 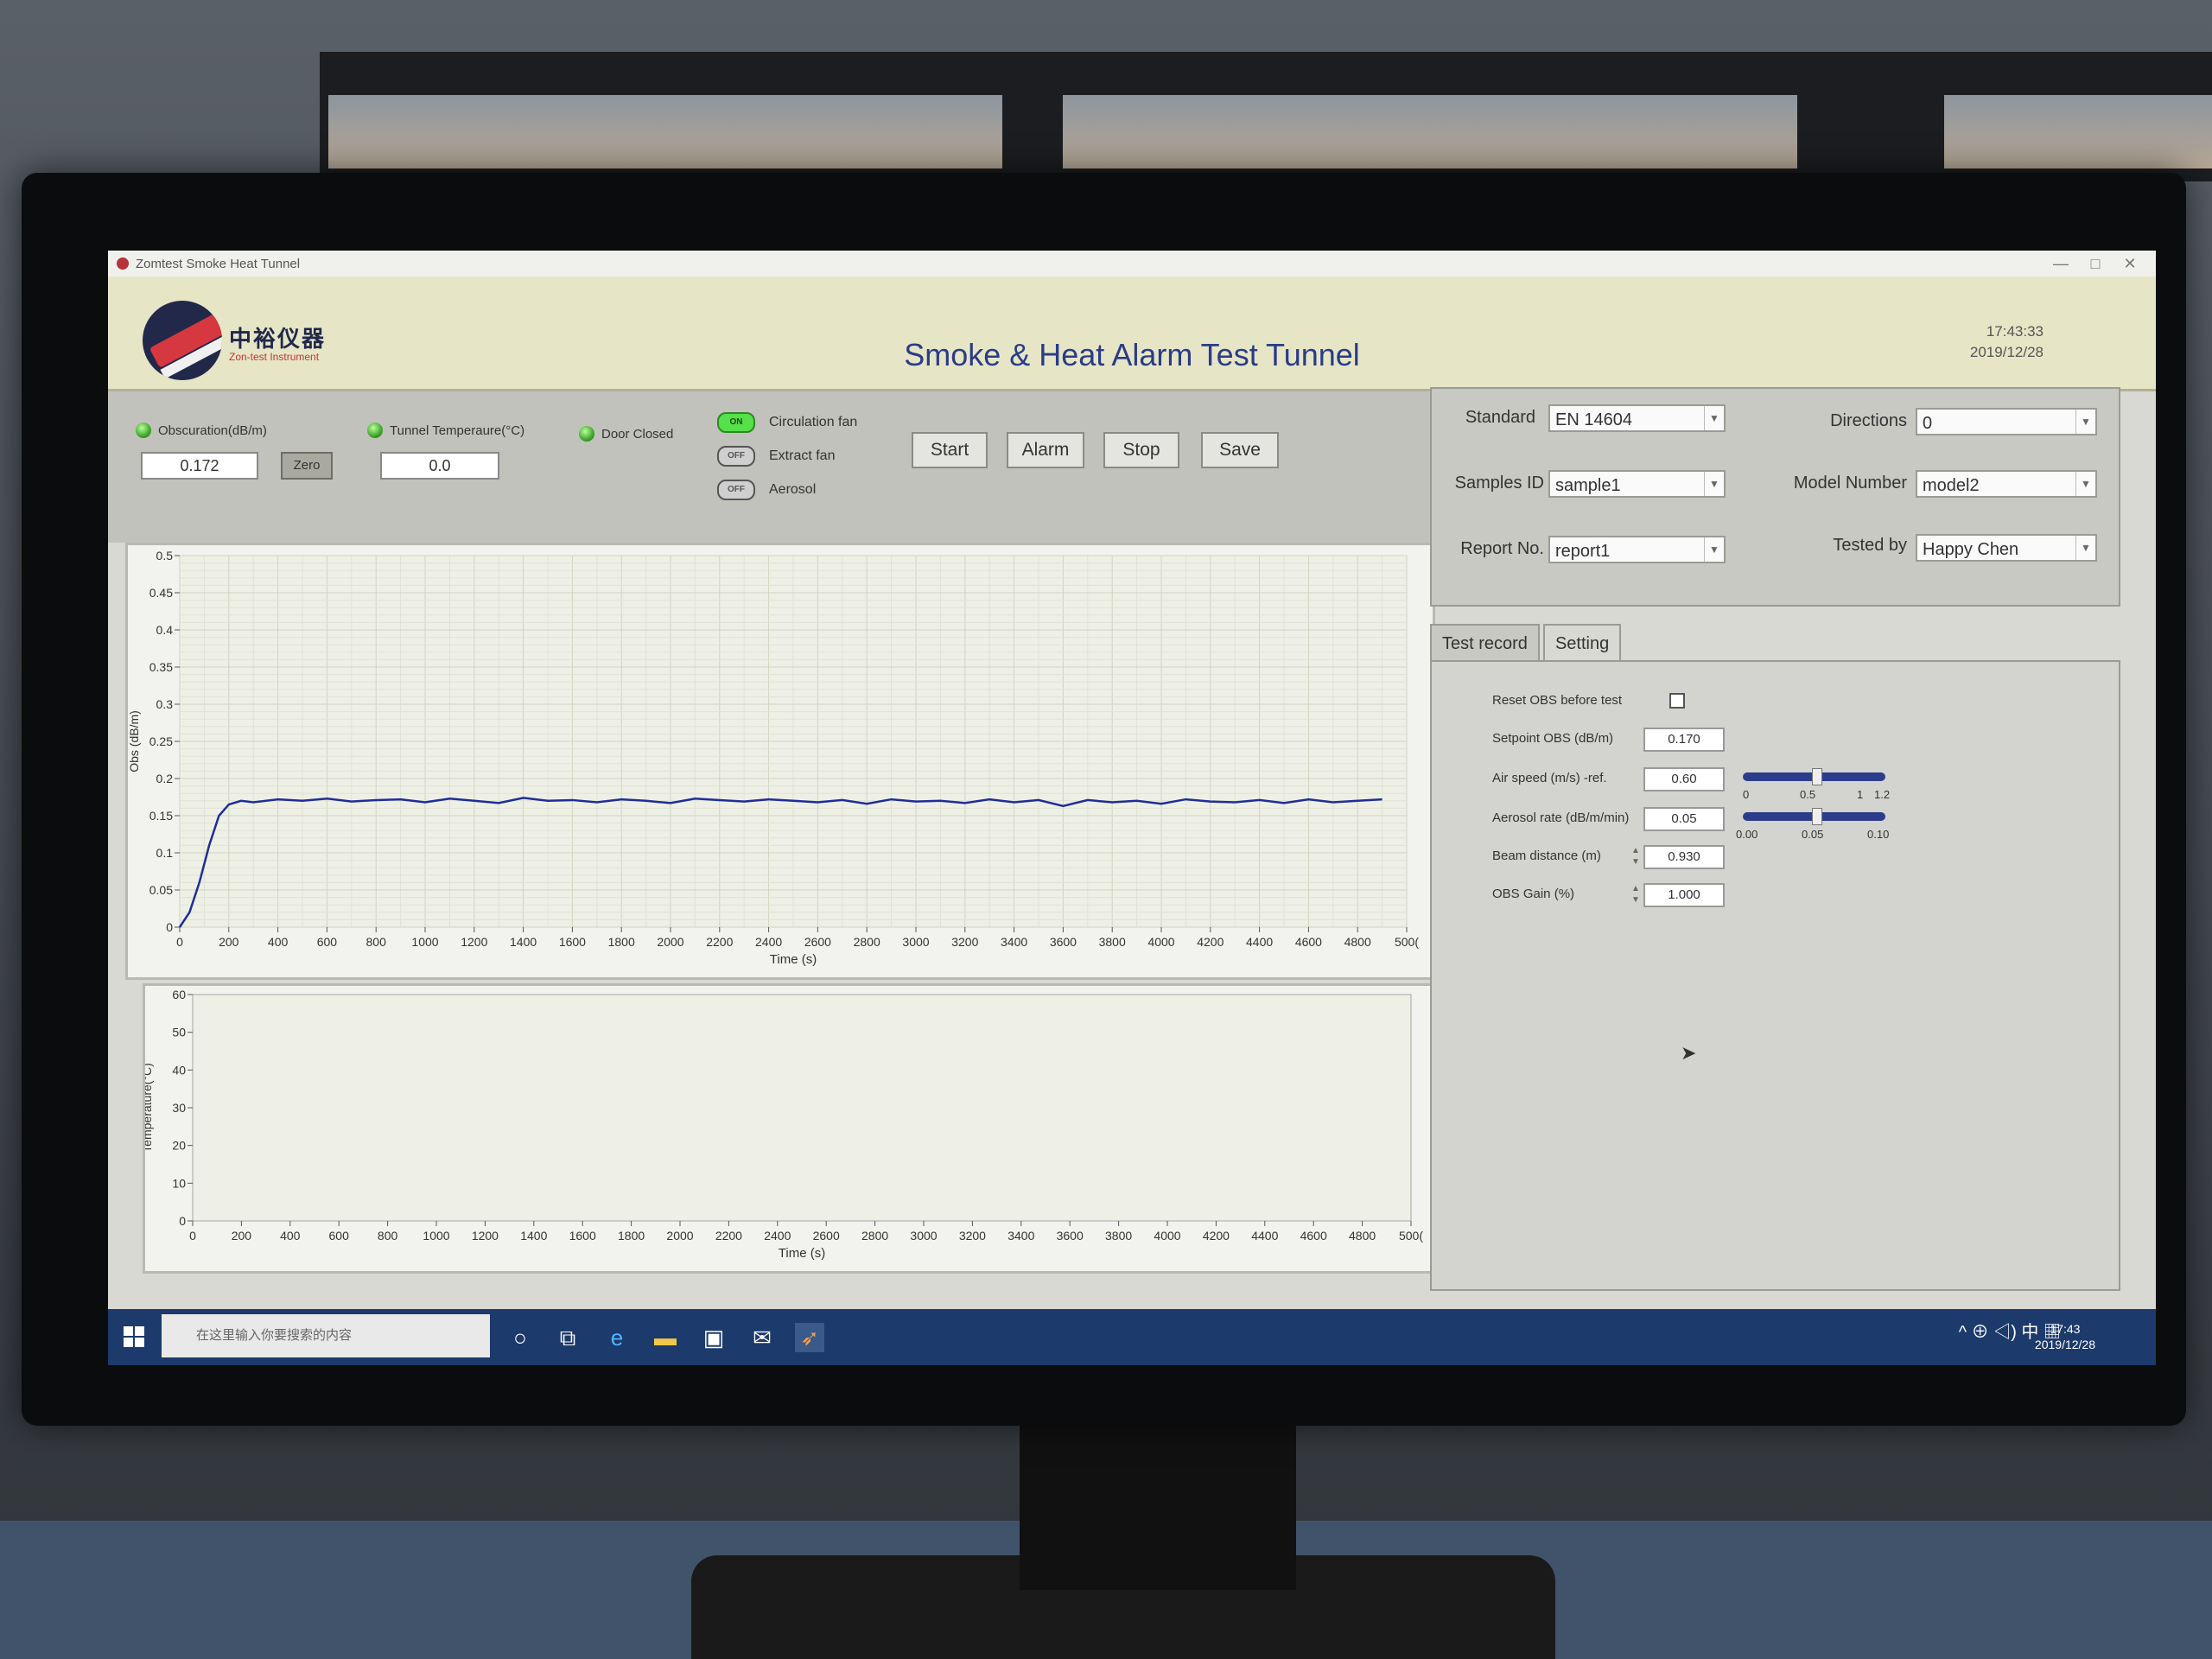 What do you see at coordinates (375, 430) in the screenshot?
I see `status-led-icon` at bounding box center [375, 430].